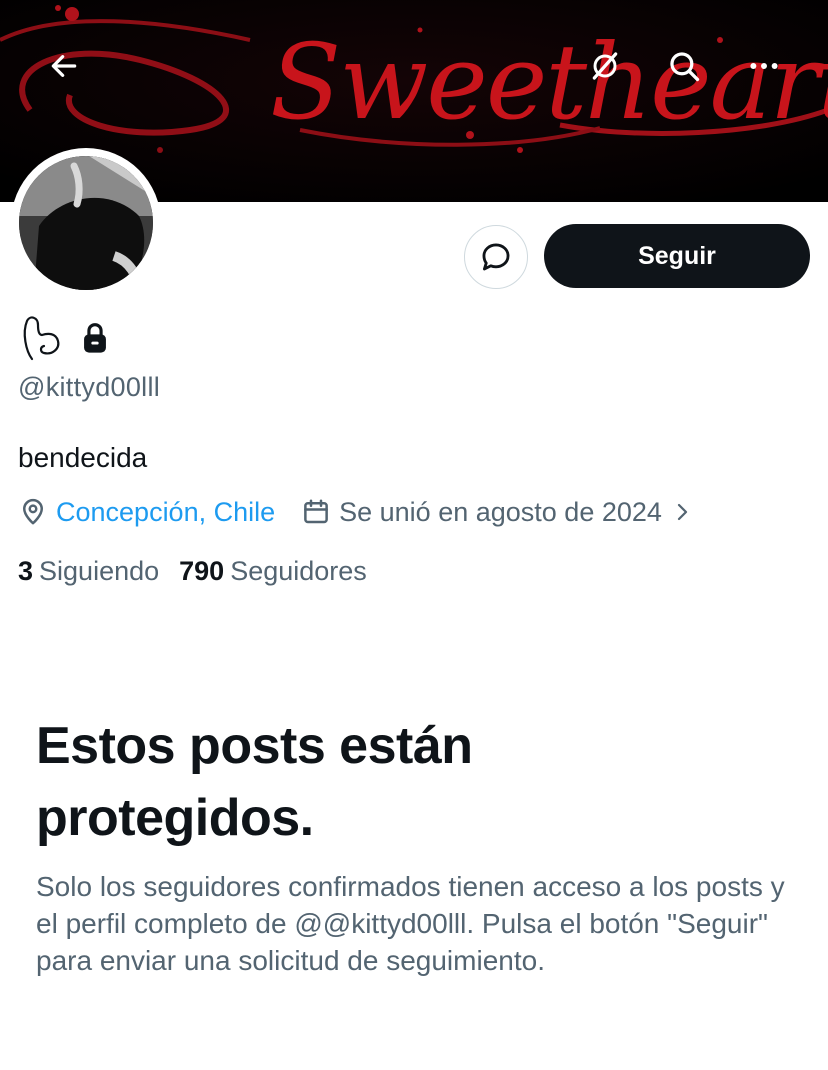 The width and height of the screenshot is (828, 1070). What do you see at coordinates (95, 338) in the screenshot?
I see `lock-icon` at bounding box center [95, 338].